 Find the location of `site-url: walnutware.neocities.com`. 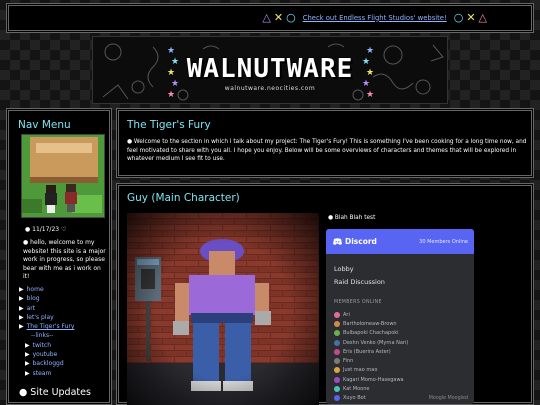

site-url: walnutware.neocities.com is located at coordinates (270, 88).